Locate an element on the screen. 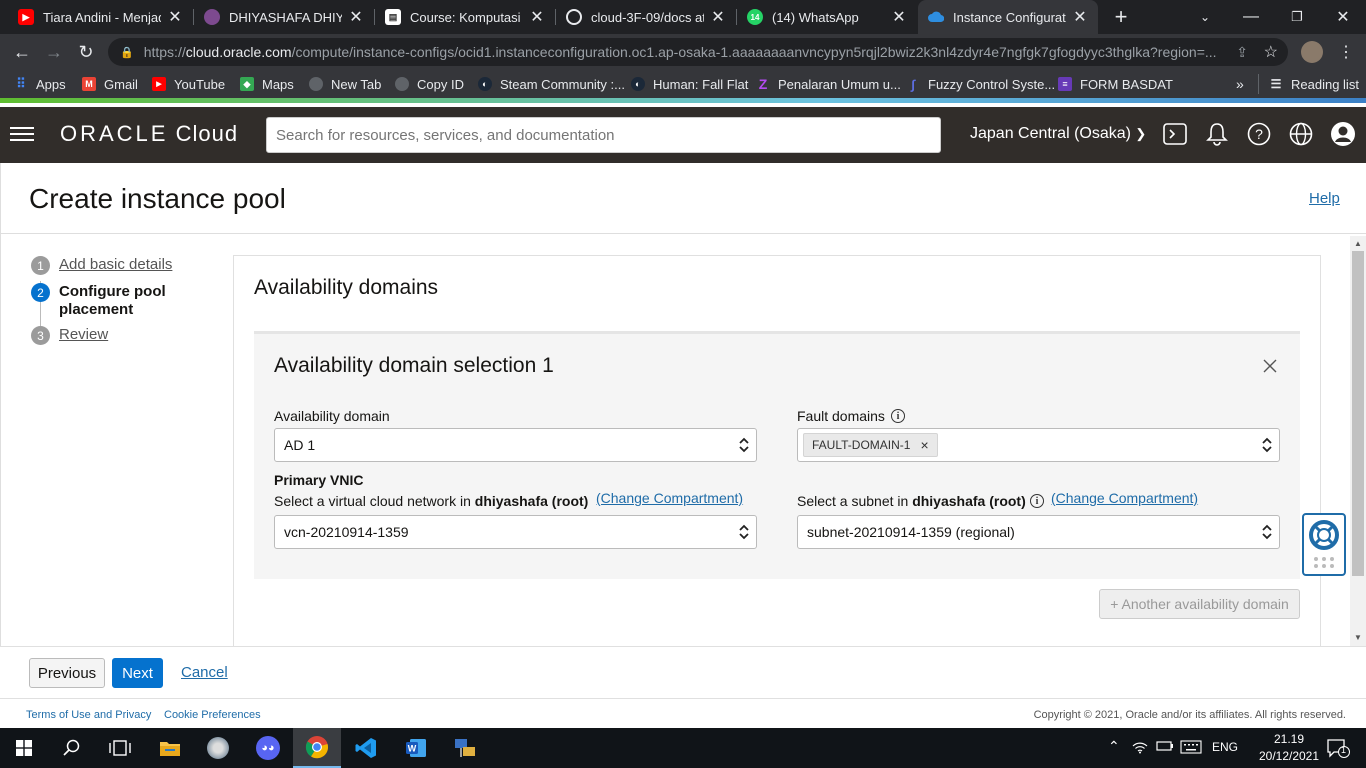 The height and width of the screenshot is (768, 1366). subnet-select: subnet-20210914-1359 (regional) is located at coordinates (1038, 532).